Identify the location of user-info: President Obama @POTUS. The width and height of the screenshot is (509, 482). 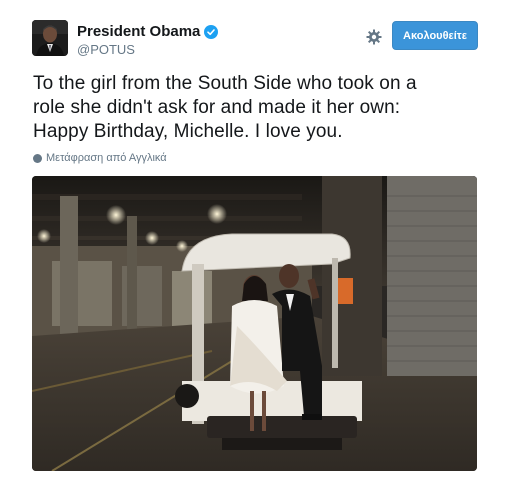
(148, 40).